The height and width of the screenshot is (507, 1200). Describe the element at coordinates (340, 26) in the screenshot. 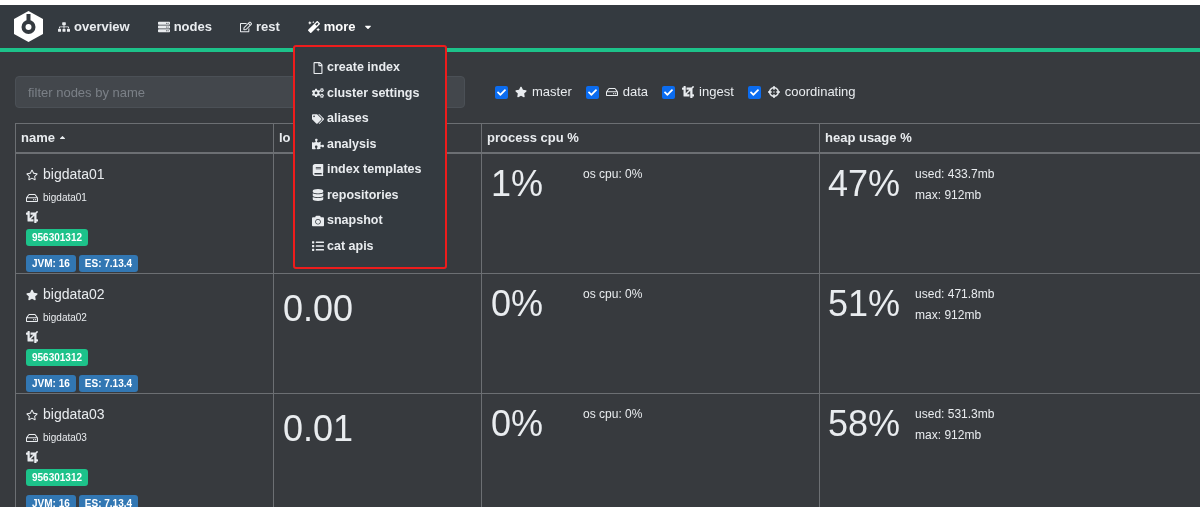

I see `nav-link: more` at that location.